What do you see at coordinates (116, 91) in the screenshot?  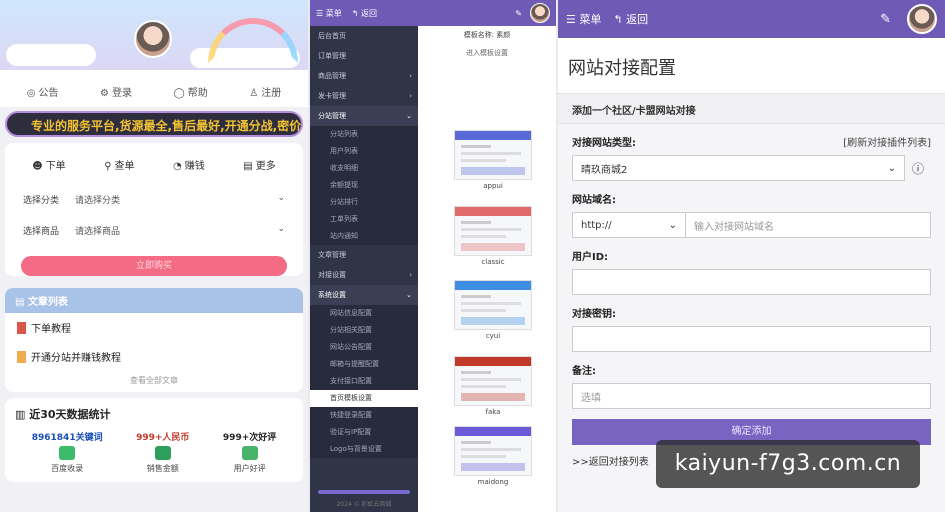 I see `nav-login: ⚙ 登录` at bounding box center [116, 91].